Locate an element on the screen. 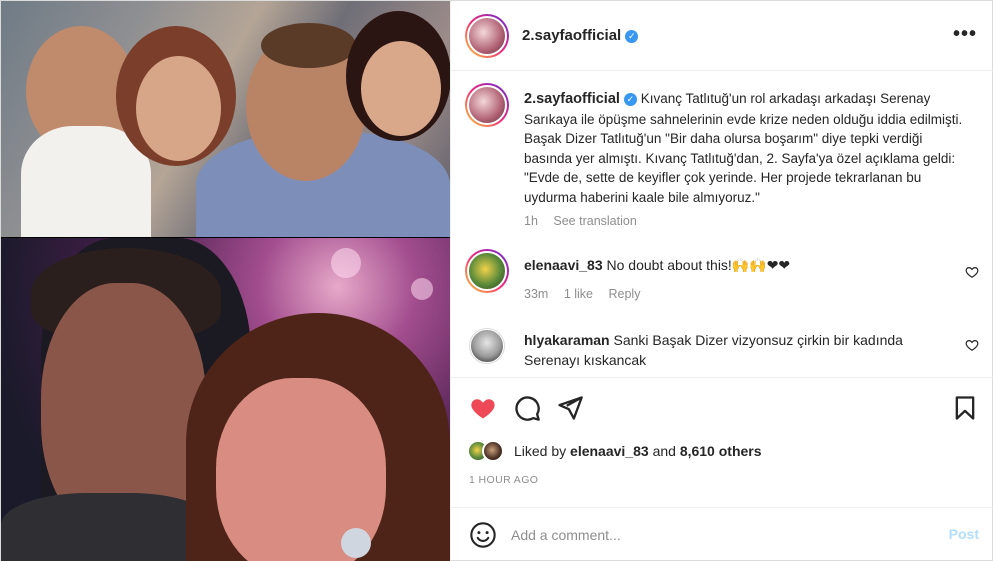 This screenshot has width=993, height=561. post-comment-button: Post is located at coordinates (964, 534).